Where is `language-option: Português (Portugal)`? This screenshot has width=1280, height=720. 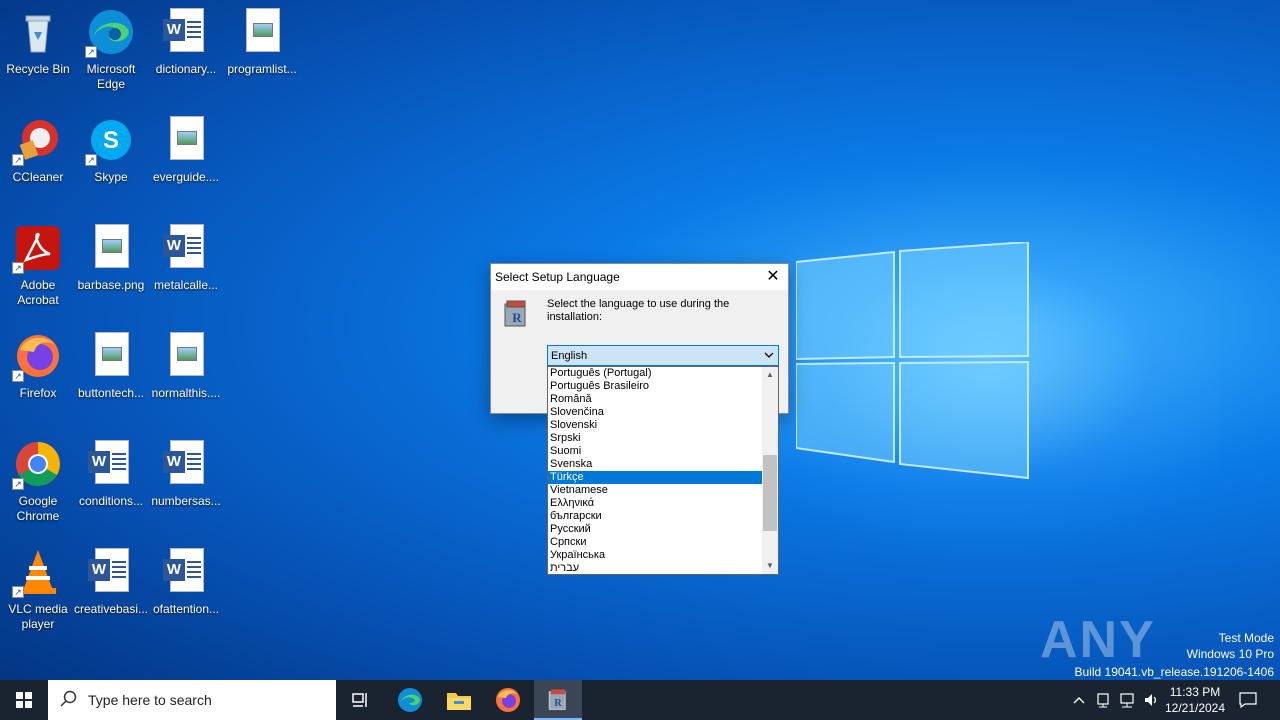
language-option: Português (Portugal) is located at coordinates (655, 373).